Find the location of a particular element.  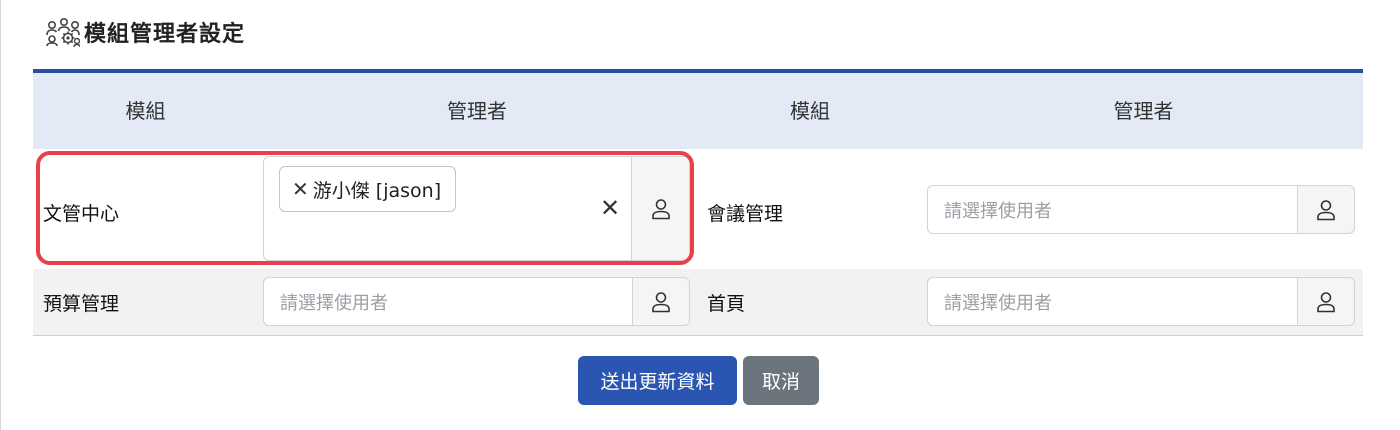

cancel-button: 取消 is located at coordinates (781, 380).